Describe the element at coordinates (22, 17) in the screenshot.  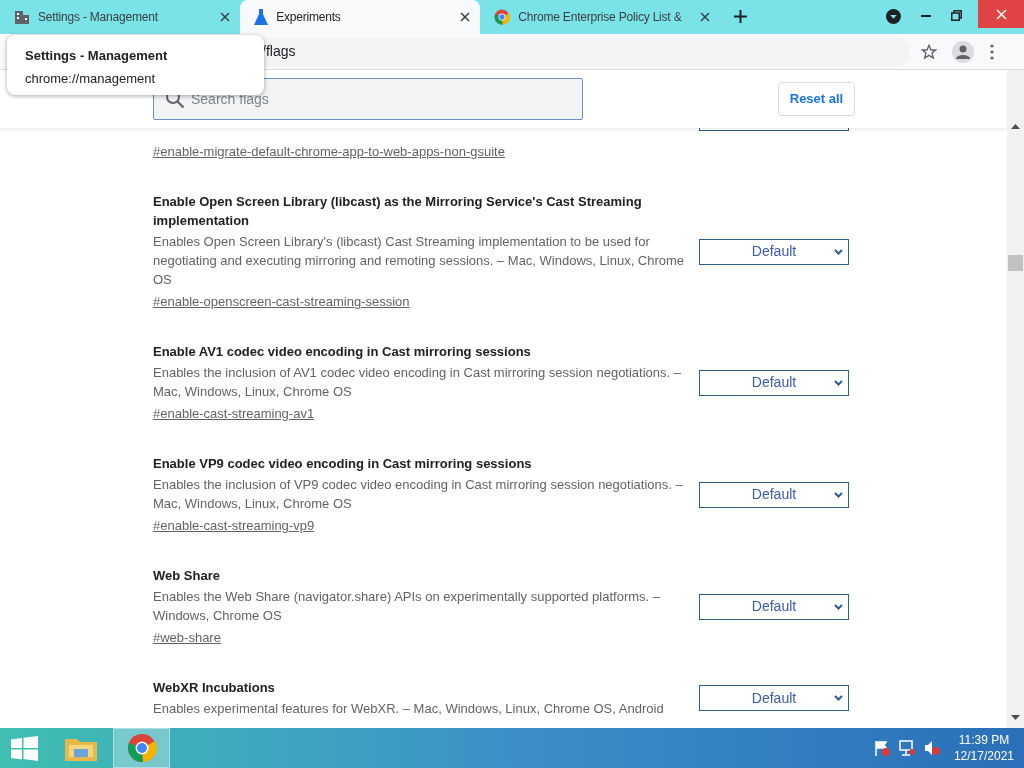
I see `building-icon` at that location.